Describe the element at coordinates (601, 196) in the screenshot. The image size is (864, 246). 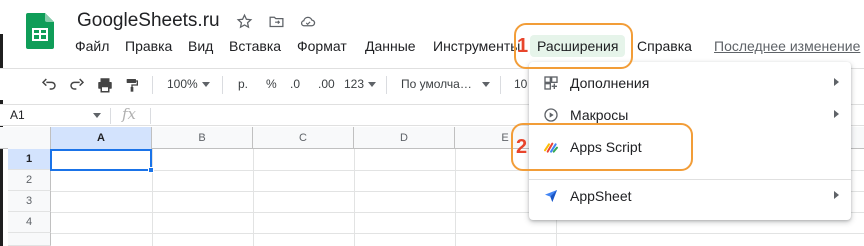
I see `menu-item-label: AppSheet` at that location.